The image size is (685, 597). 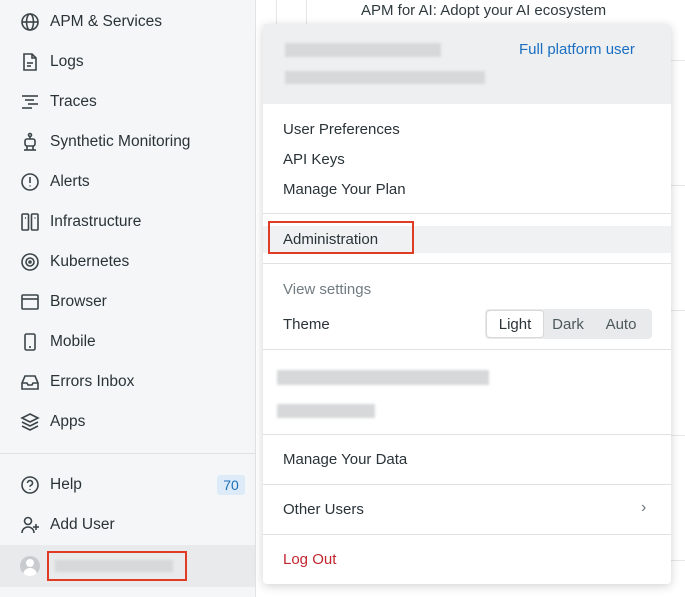 I want to click on help-icon, so click(x=30, y=485).